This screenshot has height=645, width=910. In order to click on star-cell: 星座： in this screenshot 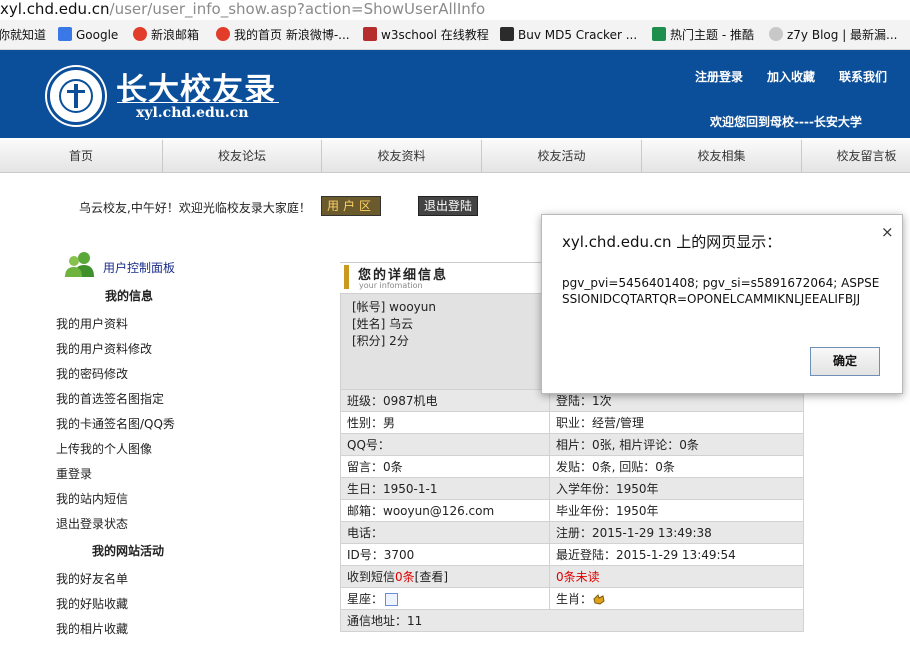, I will do `click(445, 598)`.